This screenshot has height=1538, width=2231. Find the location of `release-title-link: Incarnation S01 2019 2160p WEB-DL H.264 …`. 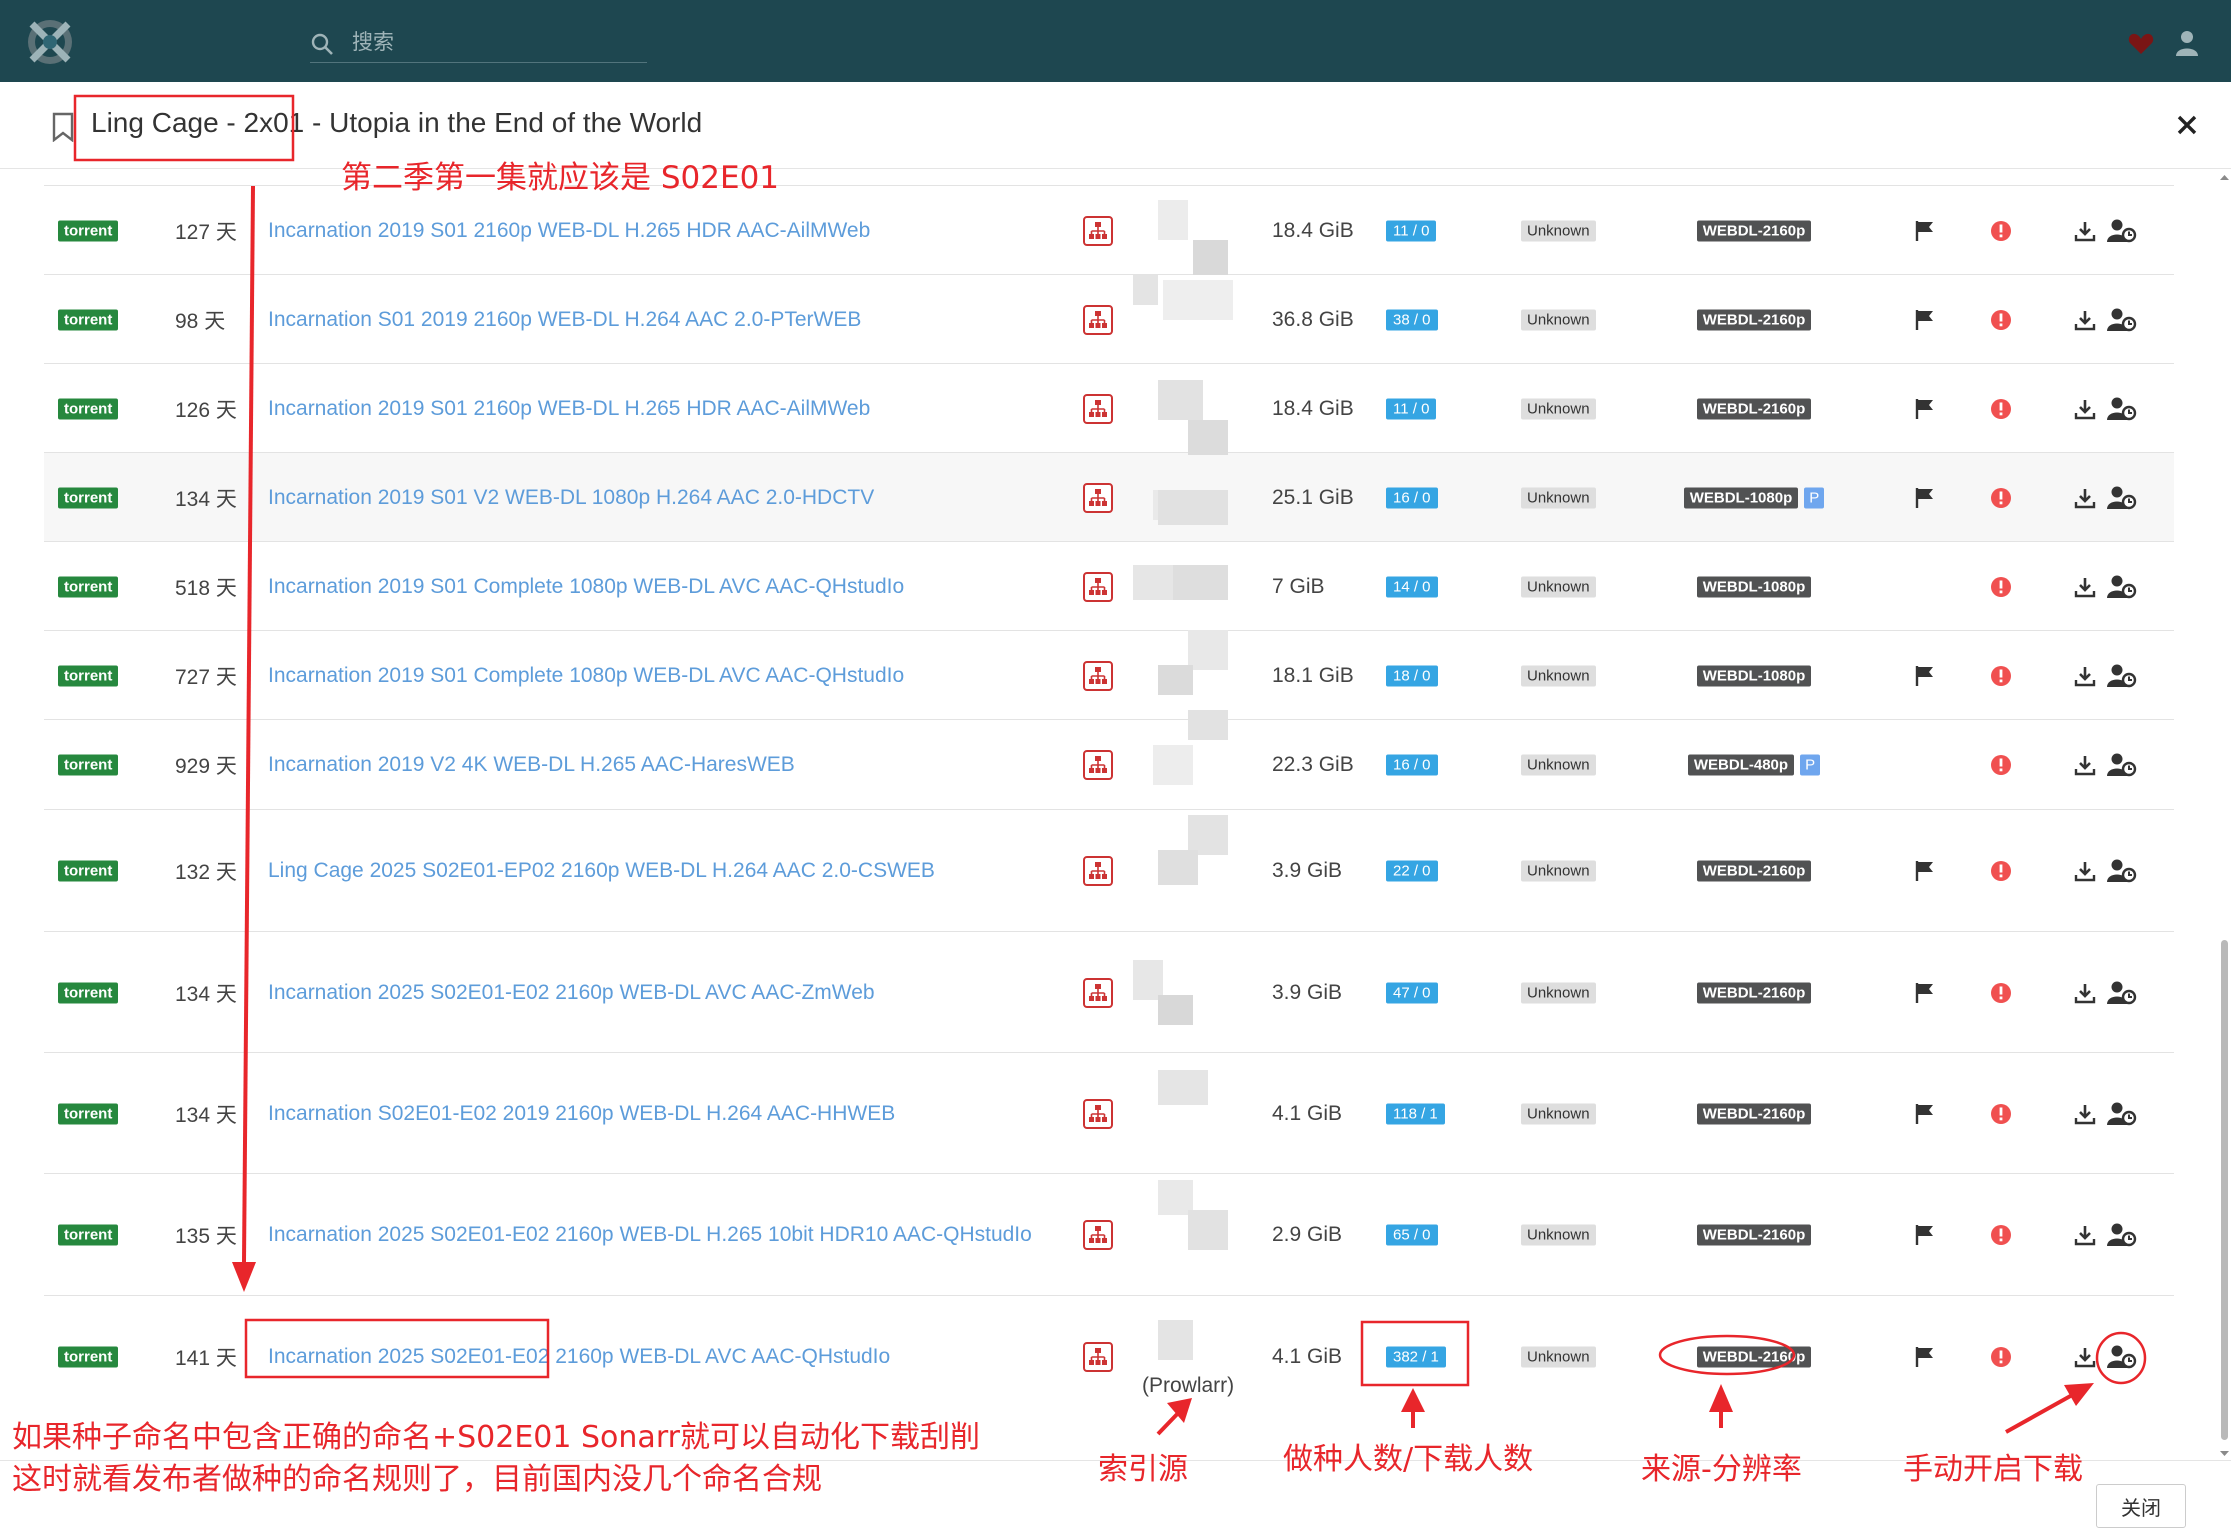

release-title-link: Incarnation S01 2019 2160p WEB-DL H.264 … is located at coordinates (564, 320).